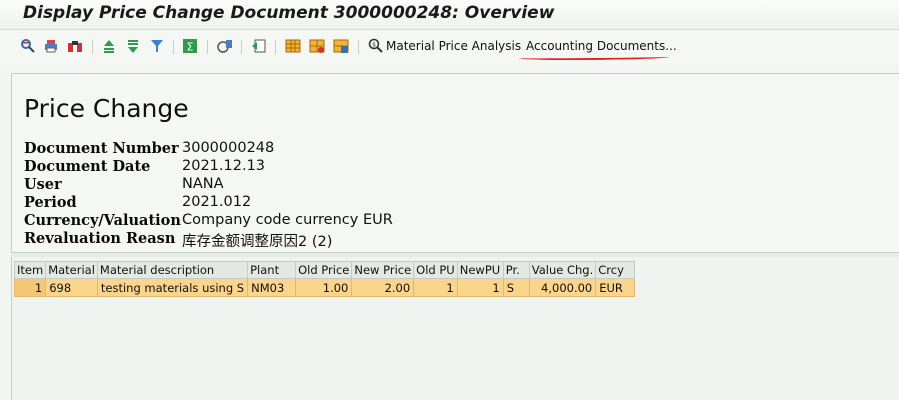 The width and height of the screenshot is (899, 400). Describe the element at coordinates (225, 46) in the screenshot. I see `subtotal-icon` at that location.